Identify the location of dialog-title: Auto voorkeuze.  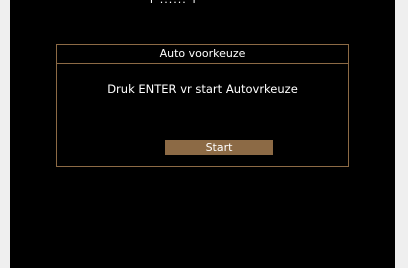
(202, 54).